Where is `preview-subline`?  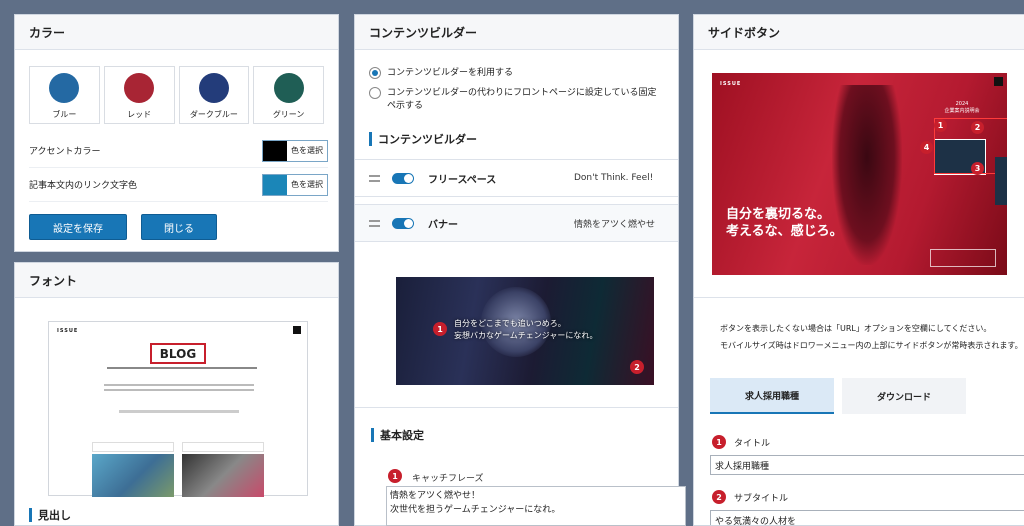 preview-subline is located at coordinates (182, 368).